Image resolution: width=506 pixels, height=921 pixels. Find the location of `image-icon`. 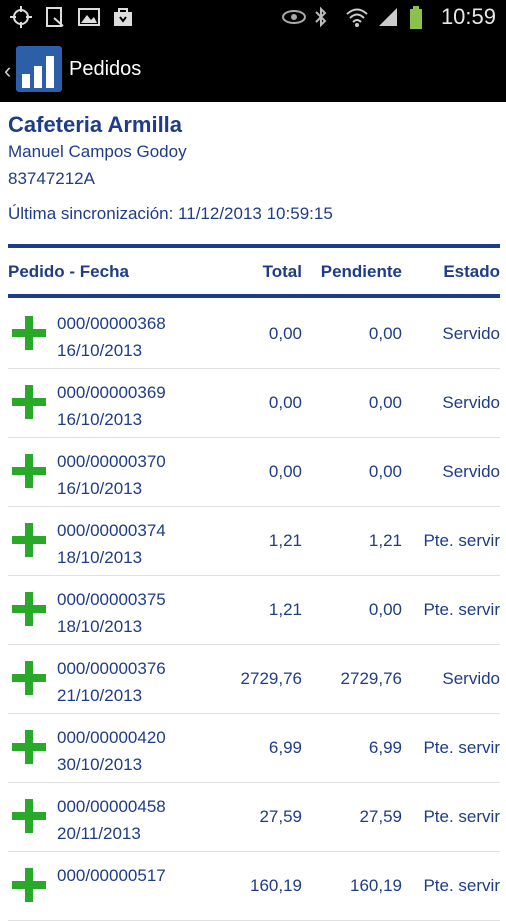

image-icon is located at coordinates (89, 17).